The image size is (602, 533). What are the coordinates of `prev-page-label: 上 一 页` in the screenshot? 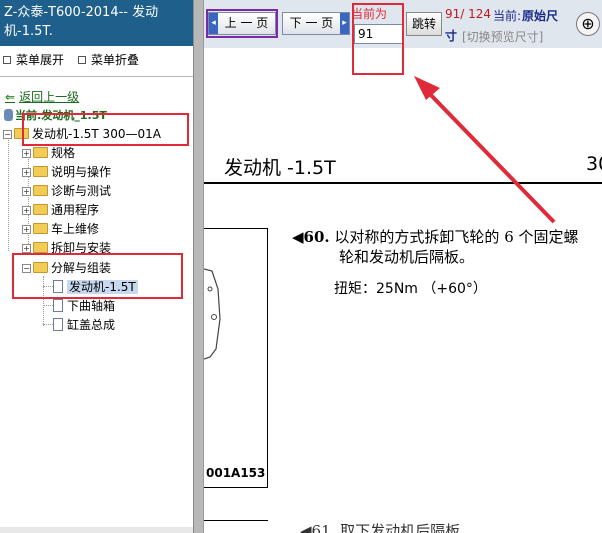 It's located at (246, 23).